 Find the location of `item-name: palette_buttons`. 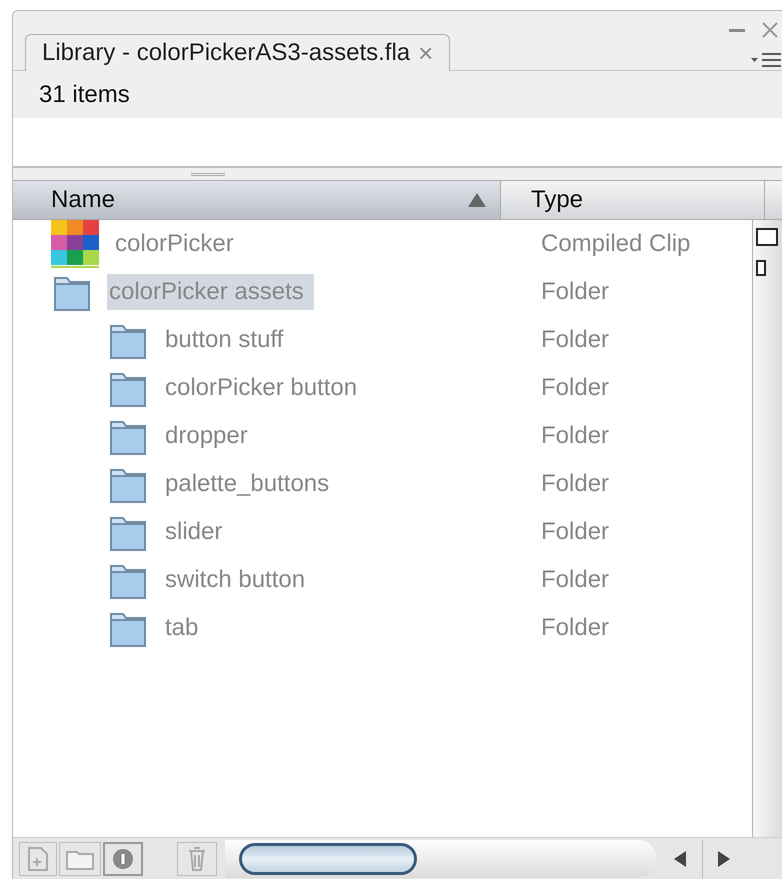

item-name: palette_buttons is located at coordinates (247, 484).